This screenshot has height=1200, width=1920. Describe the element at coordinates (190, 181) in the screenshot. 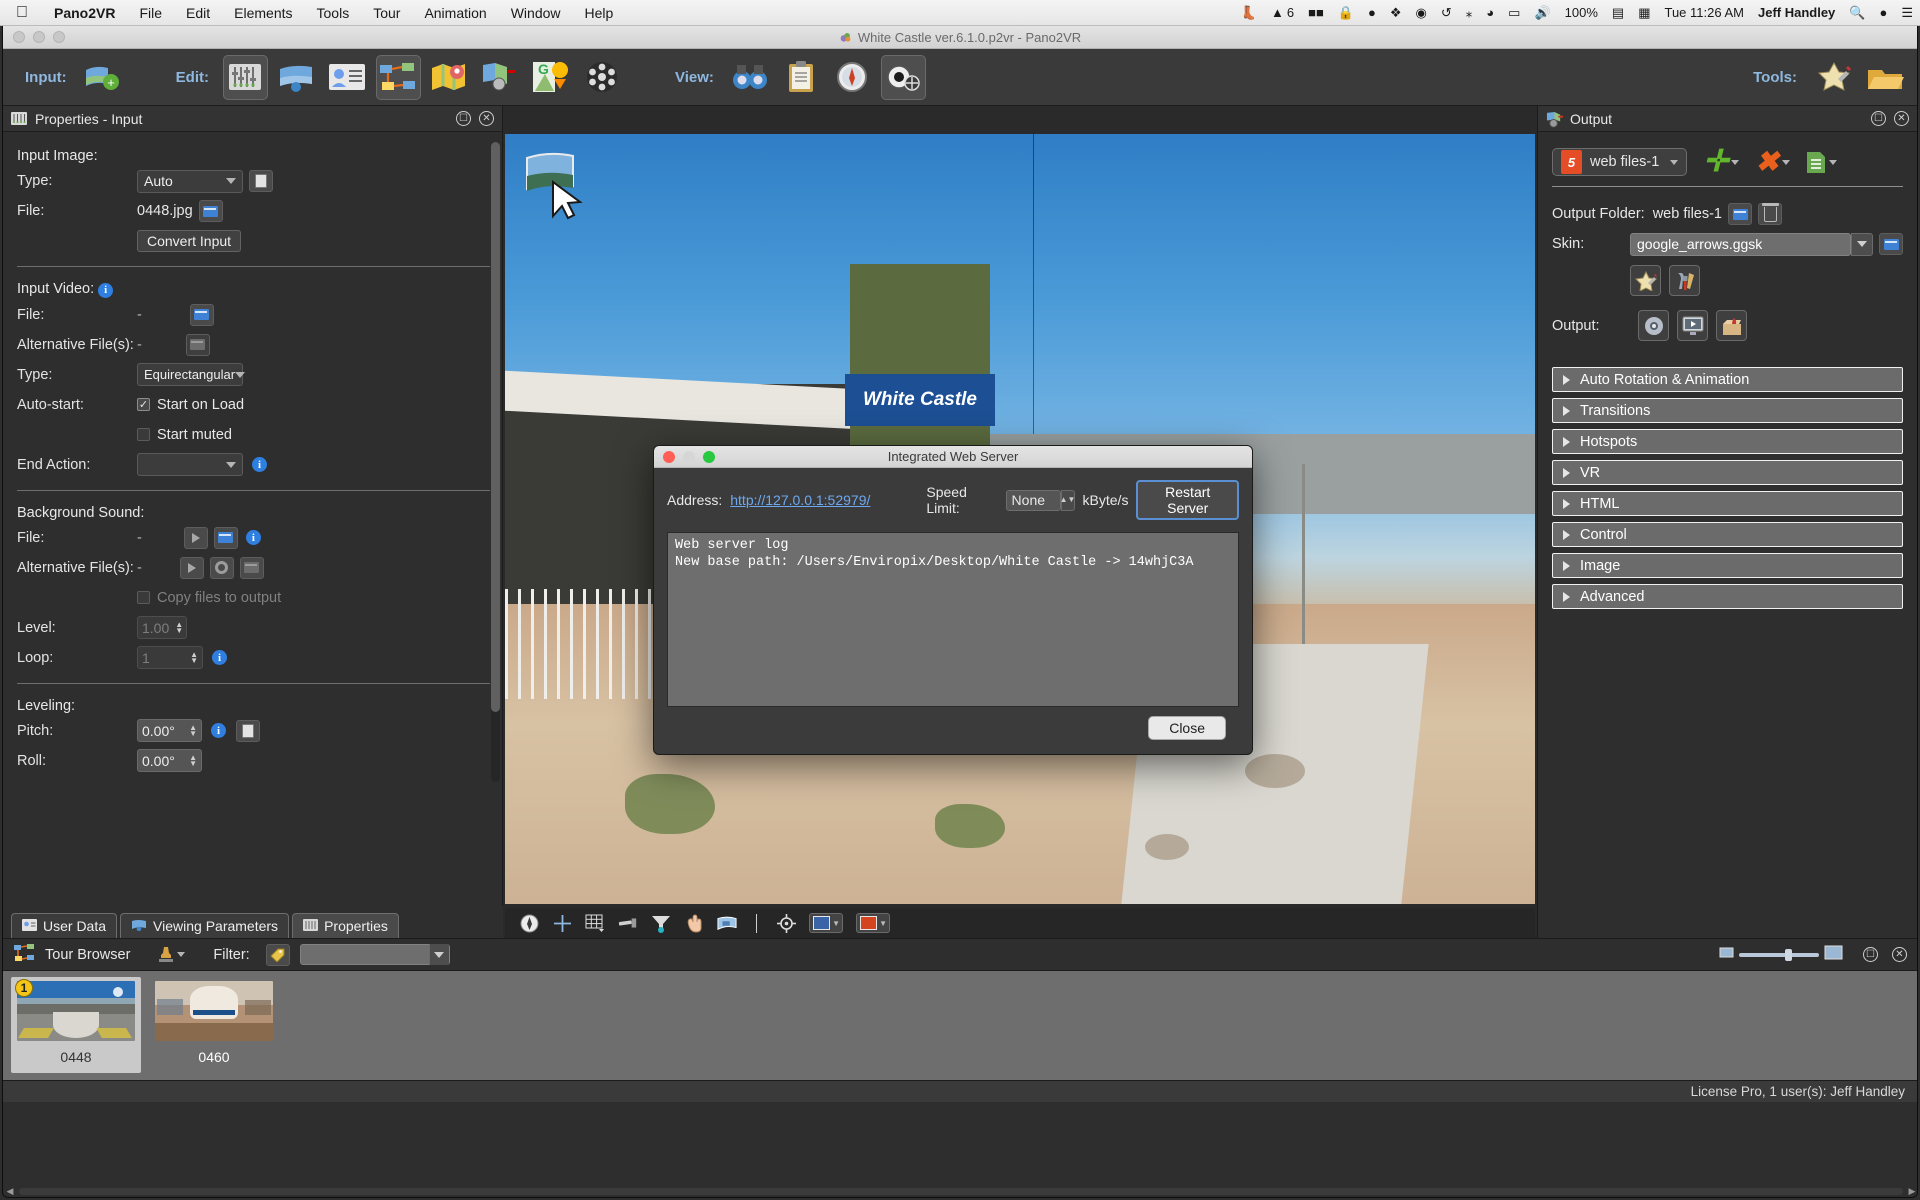

I see `input-type-select: Auto` at that location.